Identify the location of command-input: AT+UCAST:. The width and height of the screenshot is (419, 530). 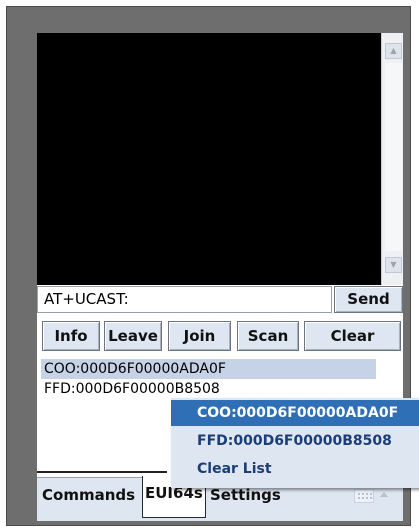
(184, 299).